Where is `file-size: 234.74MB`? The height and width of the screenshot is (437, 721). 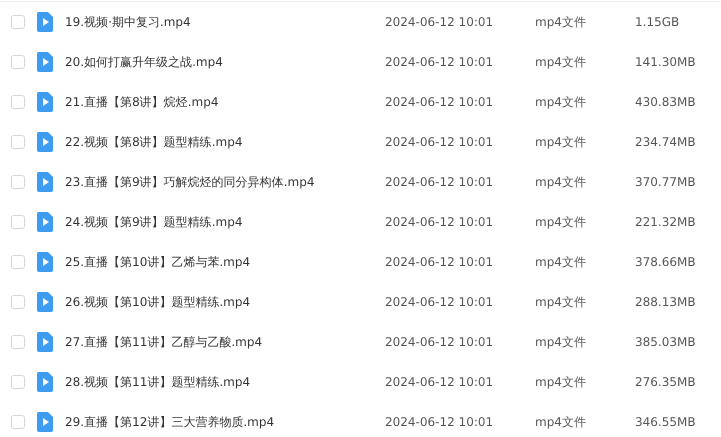
file-size: 234.74MB is located at coordinates (665, 142).